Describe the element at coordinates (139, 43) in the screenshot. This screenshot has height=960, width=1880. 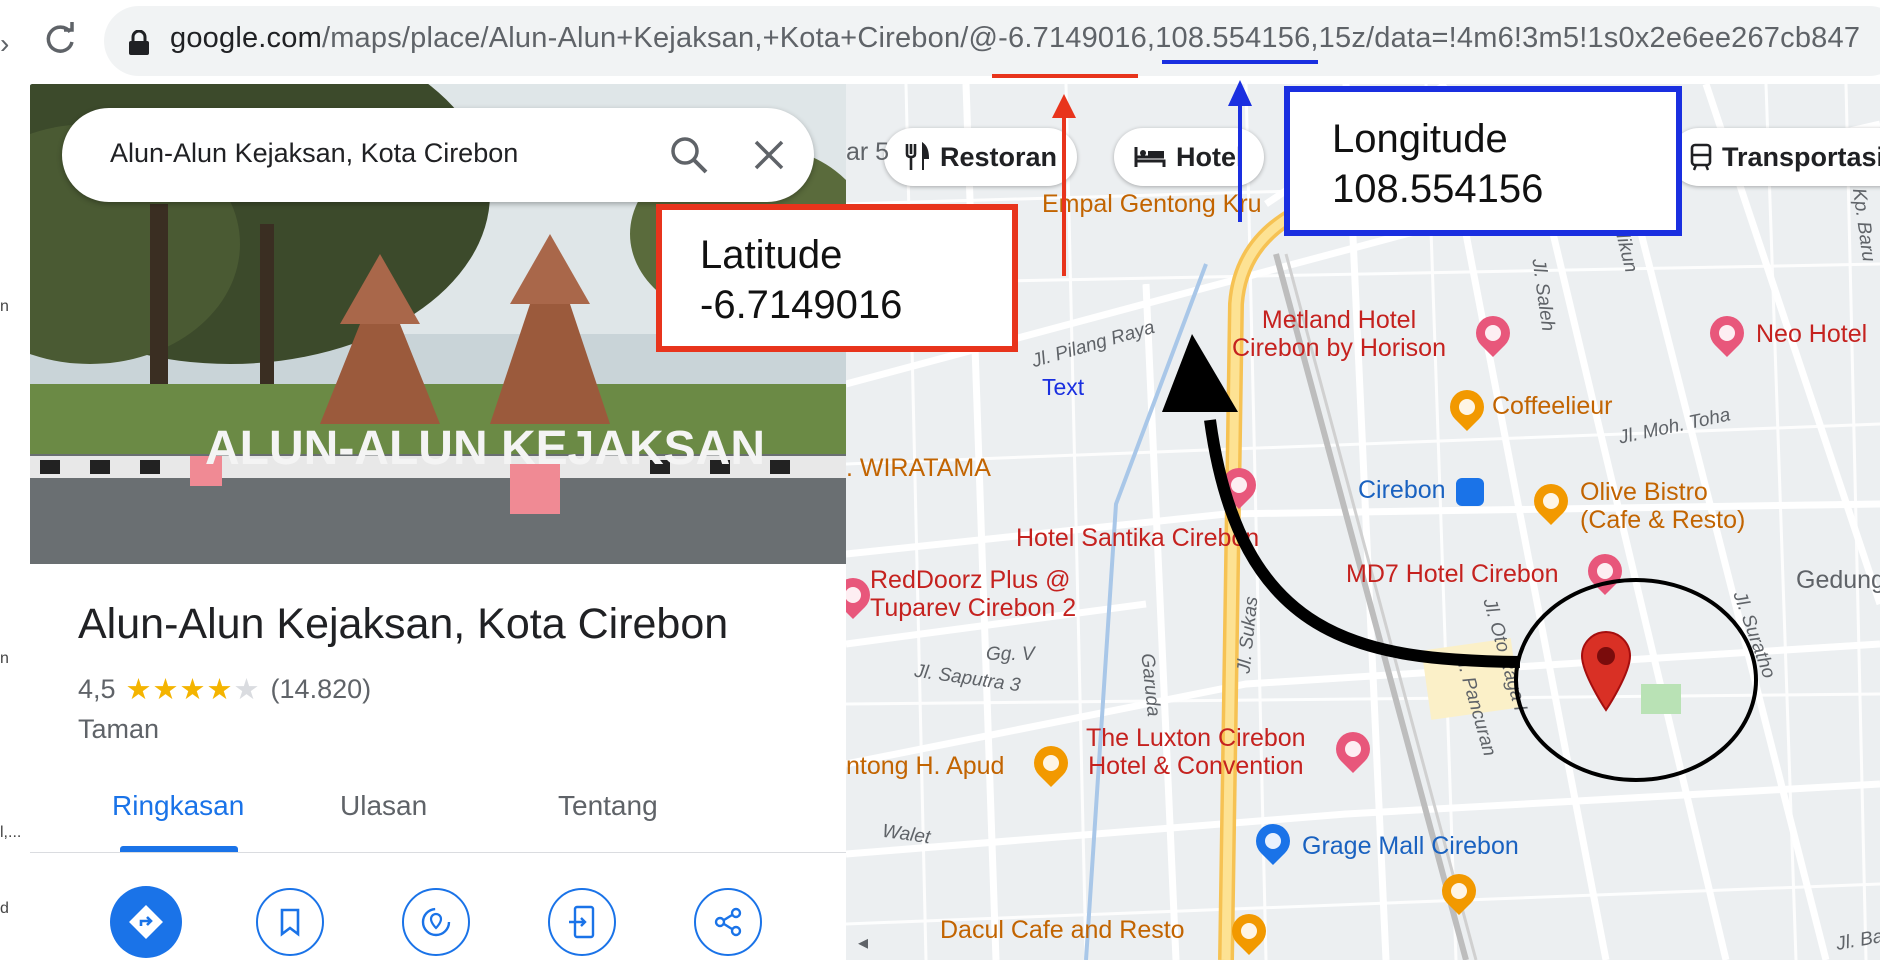
I see `lock-icon` at that location.